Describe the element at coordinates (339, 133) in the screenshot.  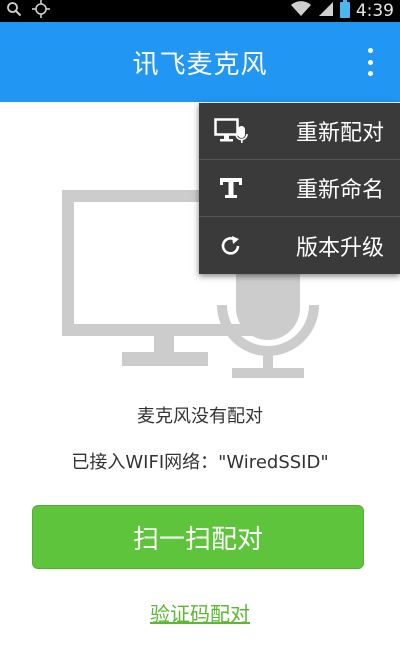
I see `menu-item-label: 重新配对` at that location.